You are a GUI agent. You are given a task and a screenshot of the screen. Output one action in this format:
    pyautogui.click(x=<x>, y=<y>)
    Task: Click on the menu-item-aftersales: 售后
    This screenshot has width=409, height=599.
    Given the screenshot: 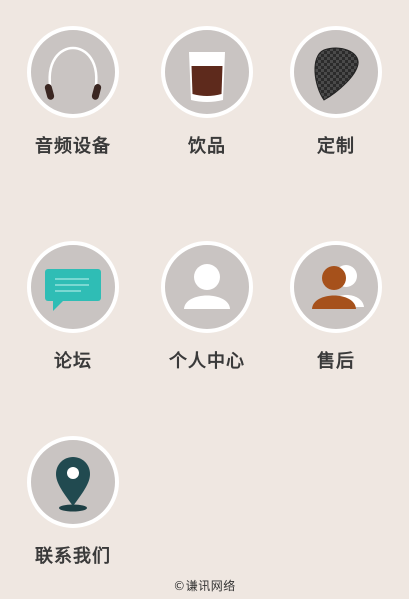 What is the action you would take?
    pyautogui.click(x=336, y=307)
    